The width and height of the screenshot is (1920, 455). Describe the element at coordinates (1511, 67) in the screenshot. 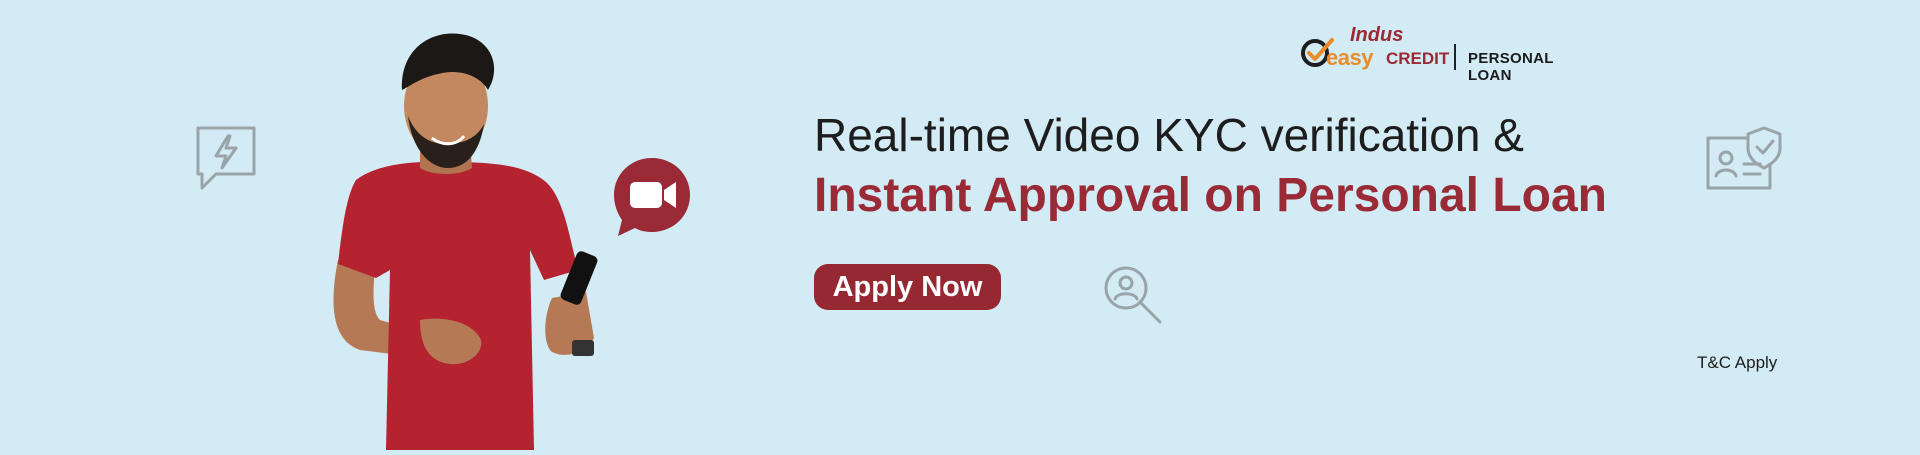

I see `product-name: PERSONAL LOAN` at that location.